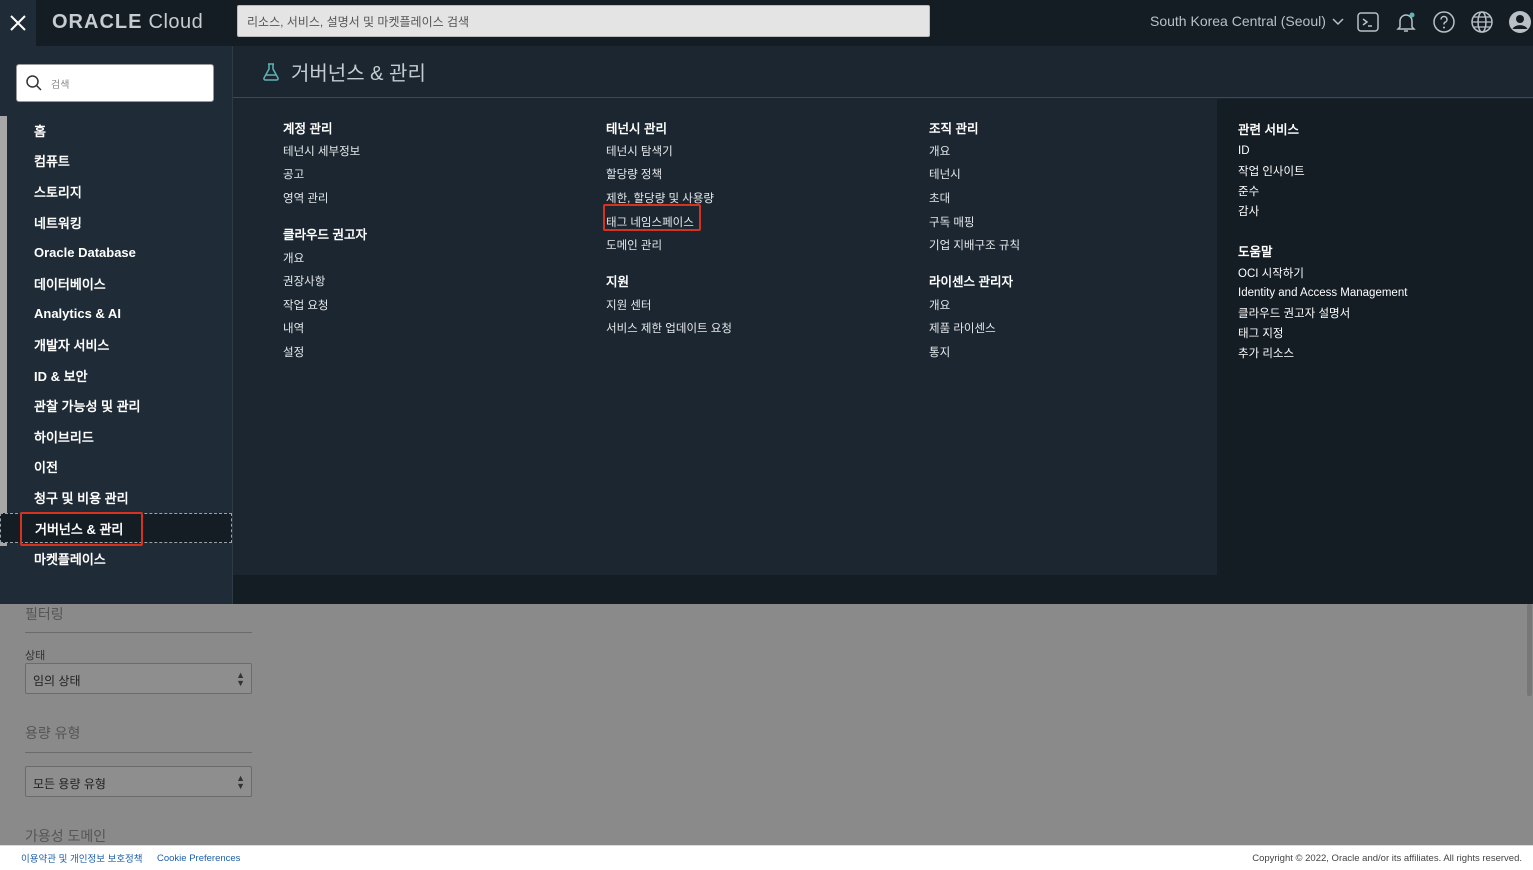  I want to click on link-quota-policies: 할당량 정책, so click(669, 175).